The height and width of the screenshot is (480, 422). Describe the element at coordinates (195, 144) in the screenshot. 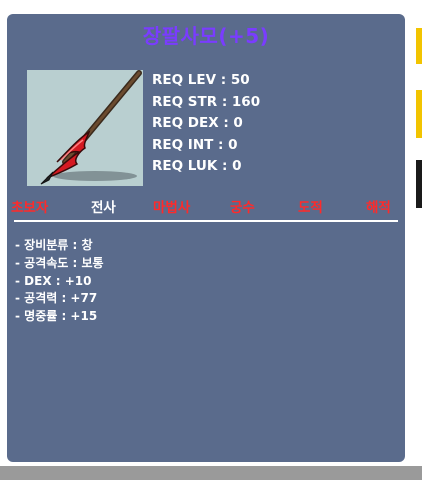

I see `req-int: REQ INT : 0` at that location.